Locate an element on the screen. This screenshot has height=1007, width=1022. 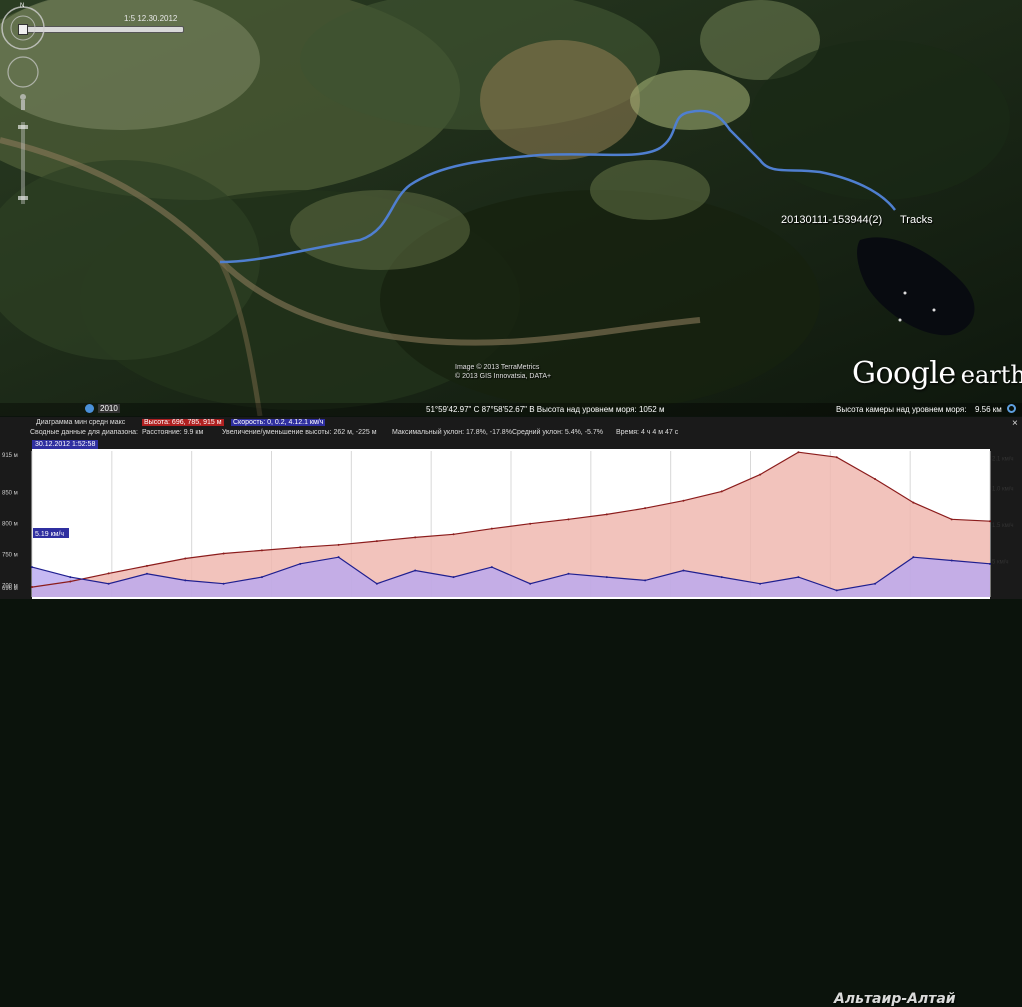
navigation-controls: N is located at coordinates (23, 105).